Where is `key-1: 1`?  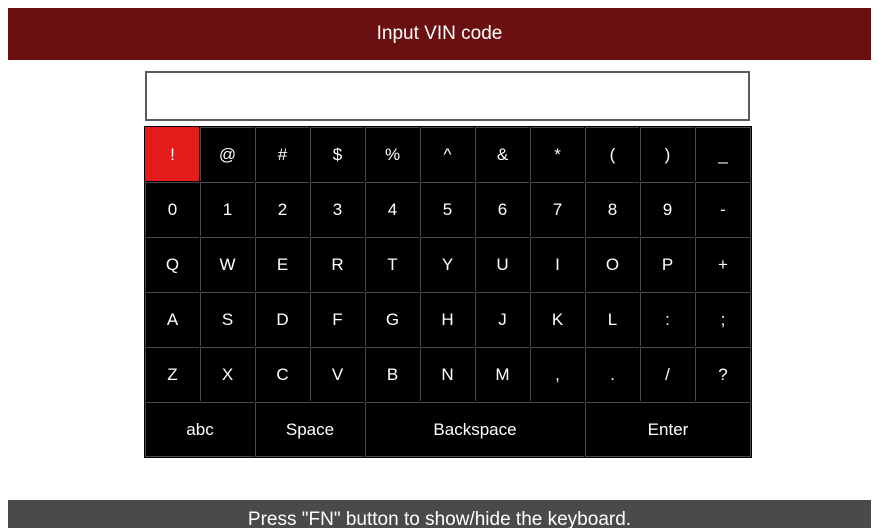 key-1: 1 is located at coordinates (227, 209).